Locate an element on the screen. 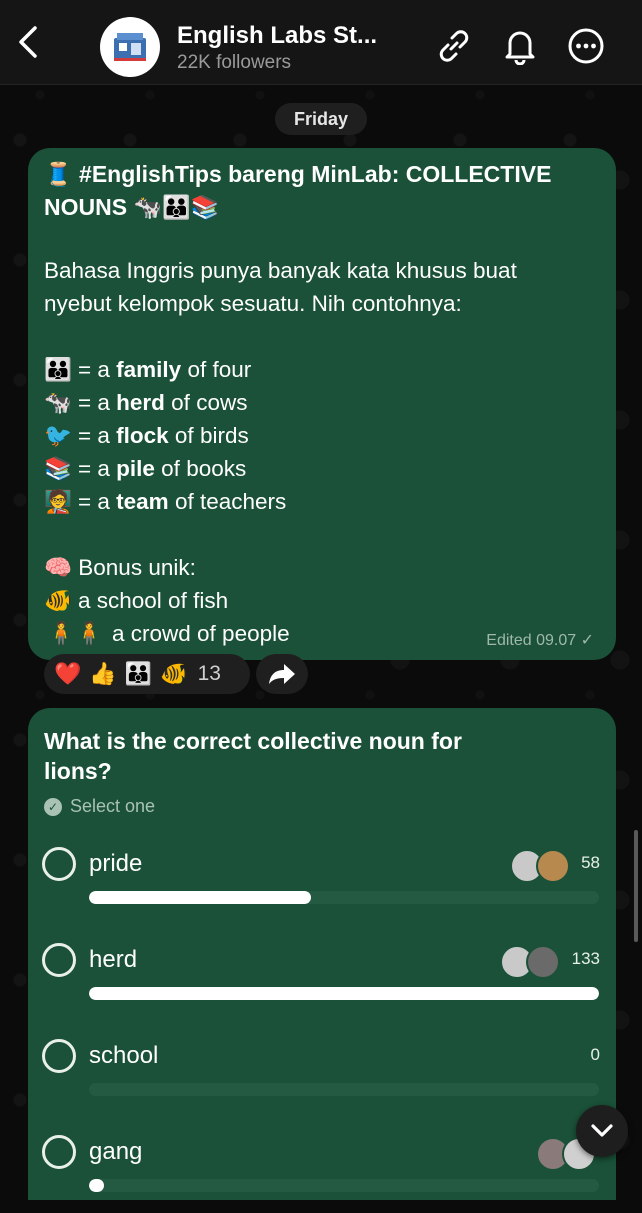 The image size is (642, 1213). store-logo-icon is located at coordinates (130, 47).